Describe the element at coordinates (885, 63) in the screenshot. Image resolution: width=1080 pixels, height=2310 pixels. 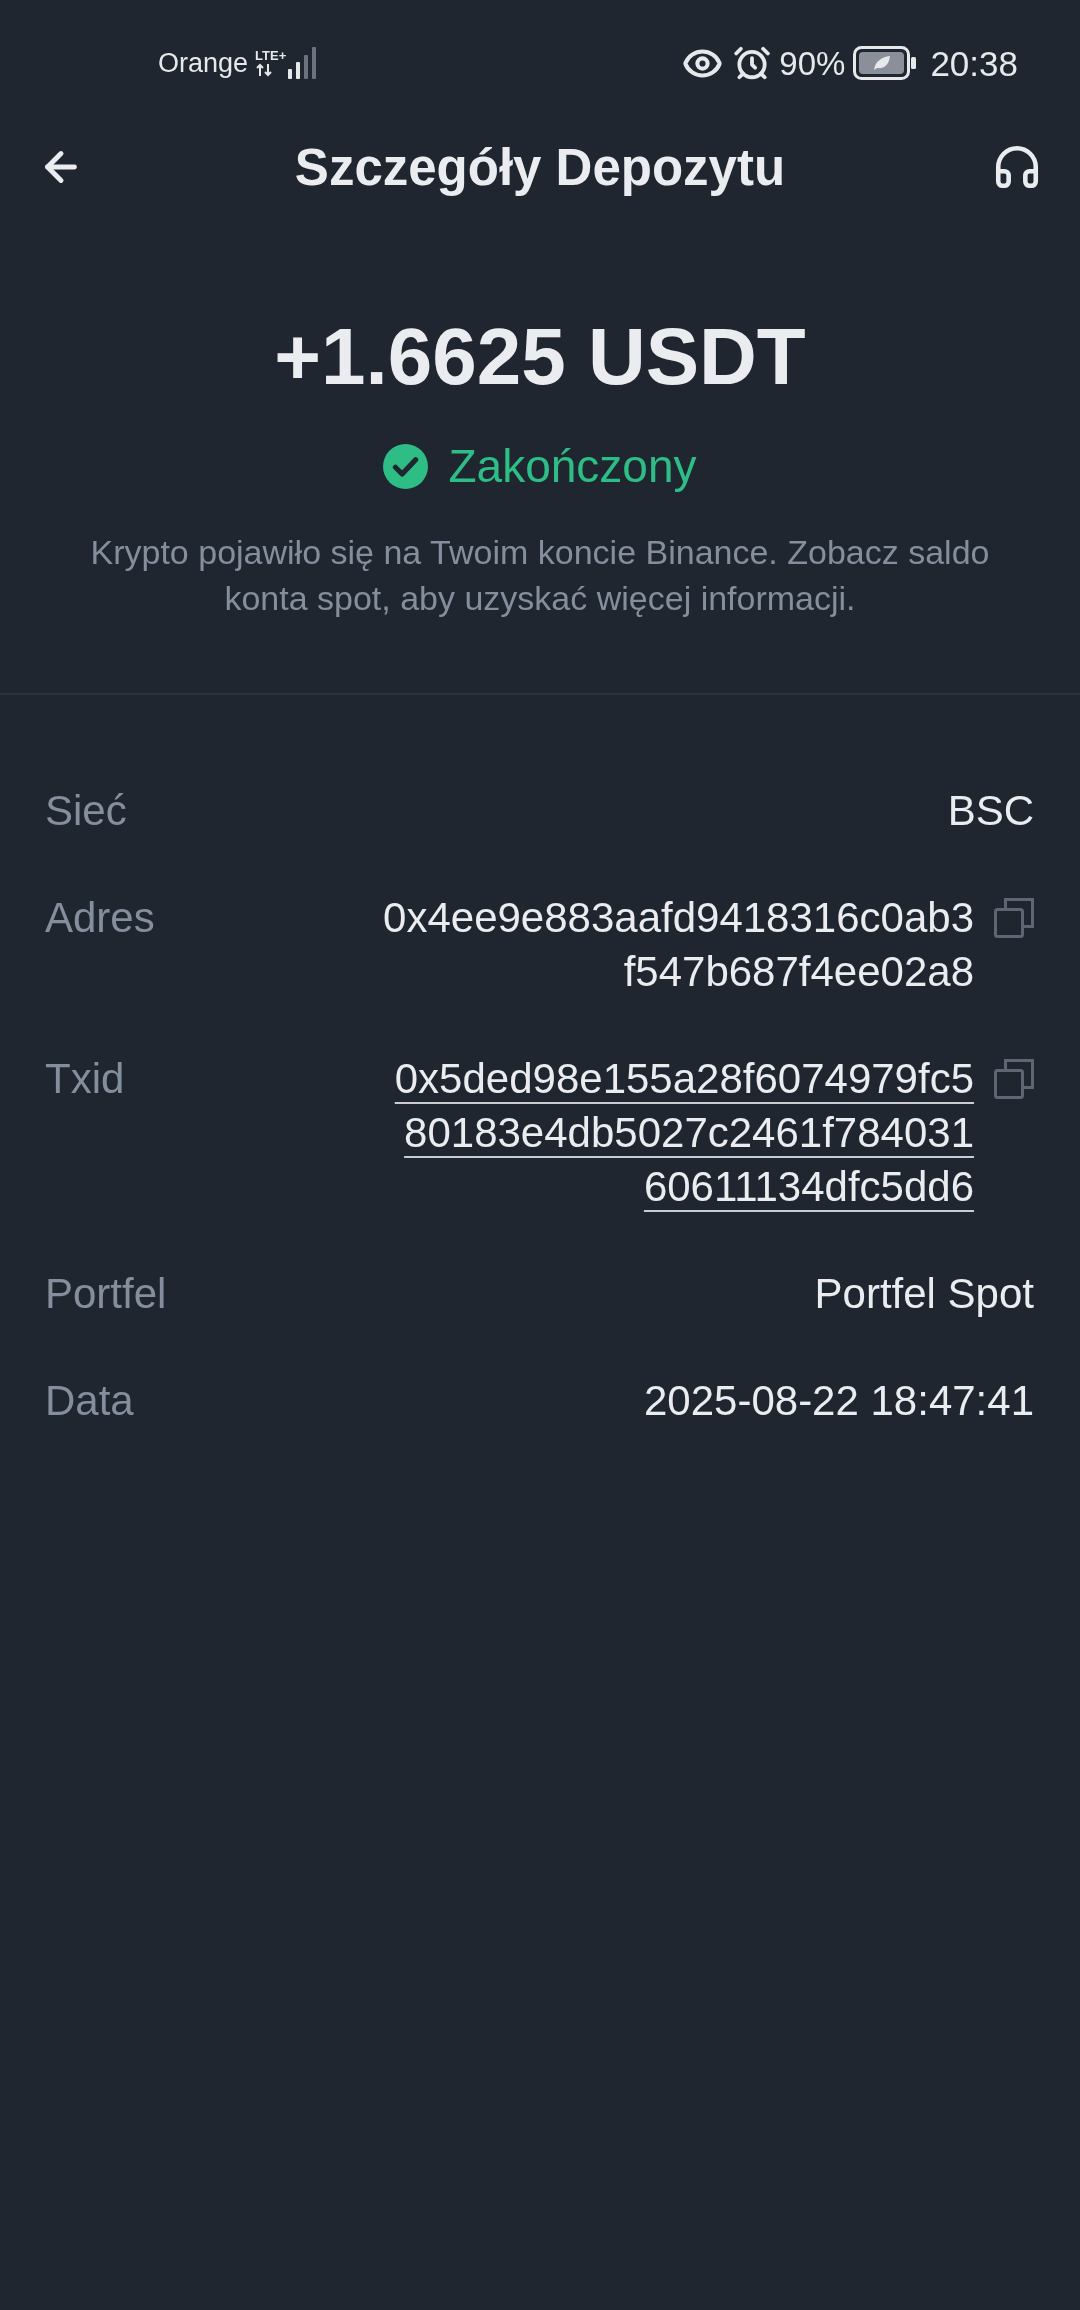
I see `battery-icon` at that location.